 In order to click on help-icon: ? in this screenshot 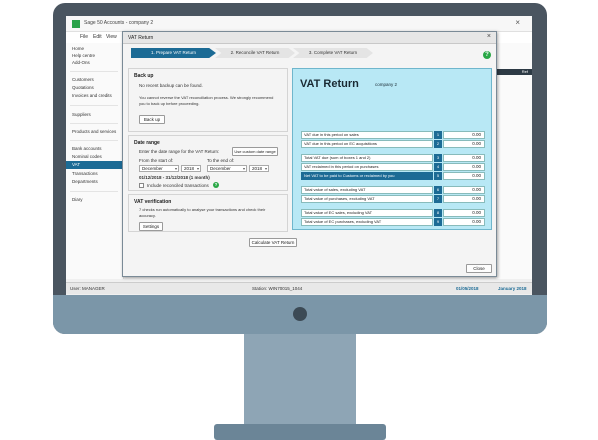, I will do `click(487, 55)`.